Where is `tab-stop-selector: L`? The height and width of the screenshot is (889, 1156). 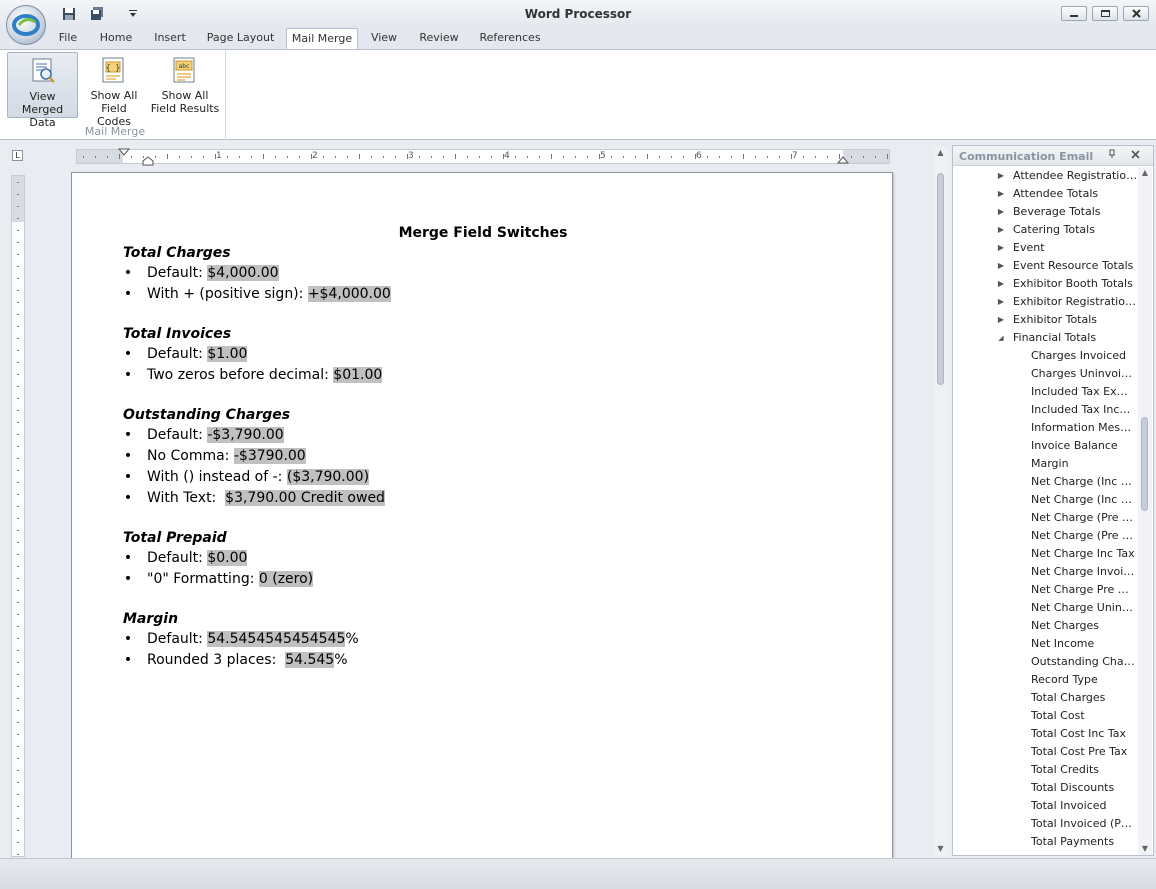
tab-stop-selector: L is located at coordinates (17, 155).